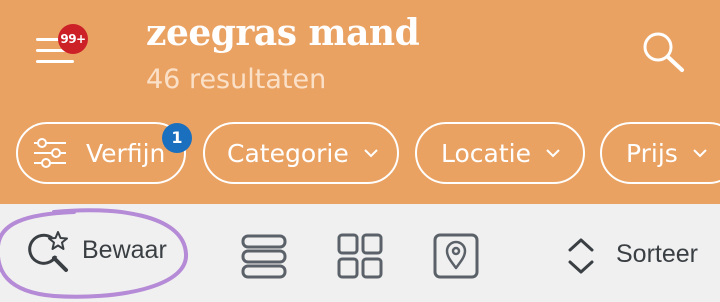  What do you see at coordinates (124, 250) in the screenshot?
I see `save-label: Bewaar` at bounding box center [124, 250].